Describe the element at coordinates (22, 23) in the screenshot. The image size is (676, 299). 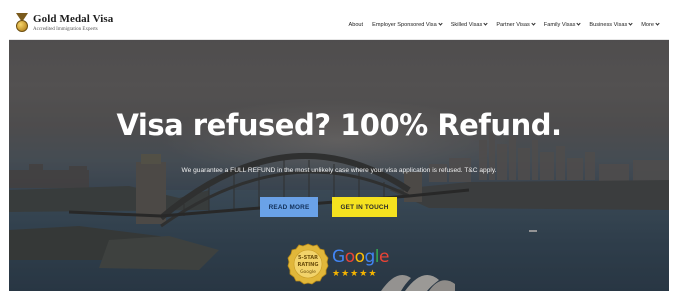
I see `gold-medal-icon` at that location.